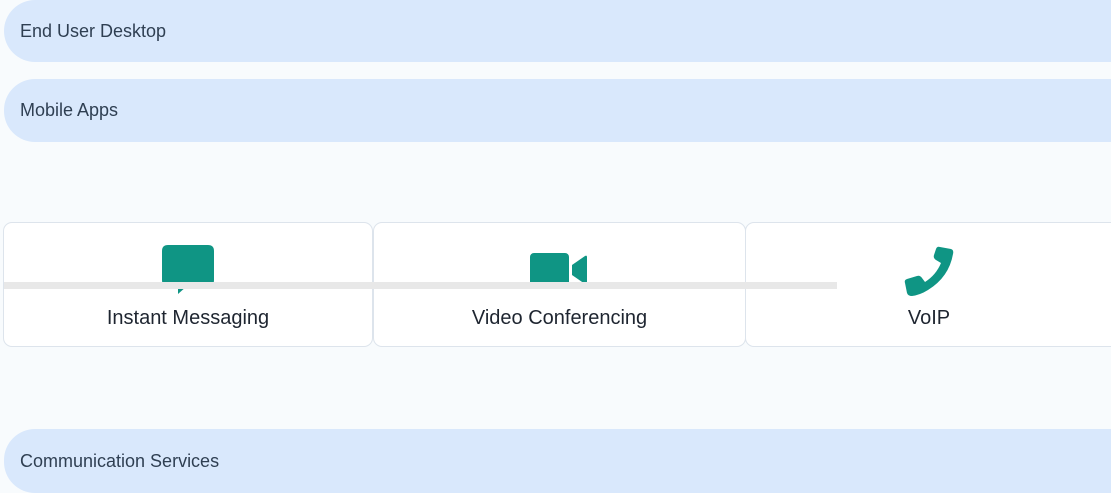 This screenshot has height=493, width=1111. I want to click on layer-mobile-apps: Mobile Apps, so click(557, 110).